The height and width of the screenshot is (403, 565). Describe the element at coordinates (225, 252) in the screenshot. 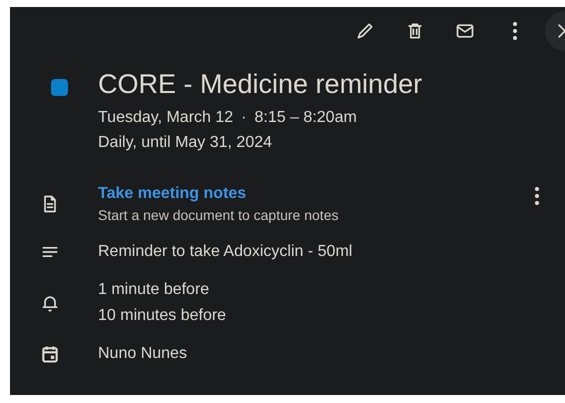

I see `event-description: Reminder to take Adoxicyclin - 50ml` at that location.